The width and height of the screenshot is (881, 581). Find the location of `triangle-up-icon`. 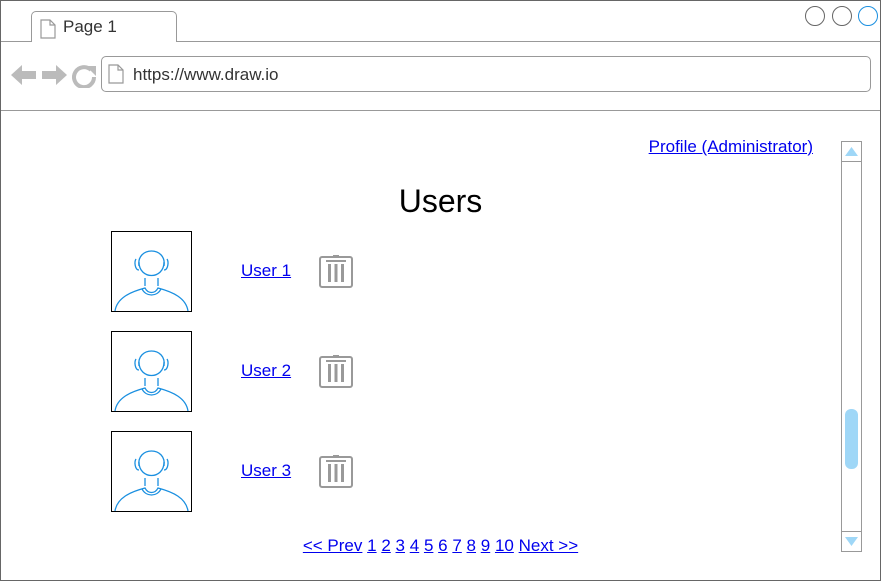

triangle-up-icon is located at coordinates (851, 151).